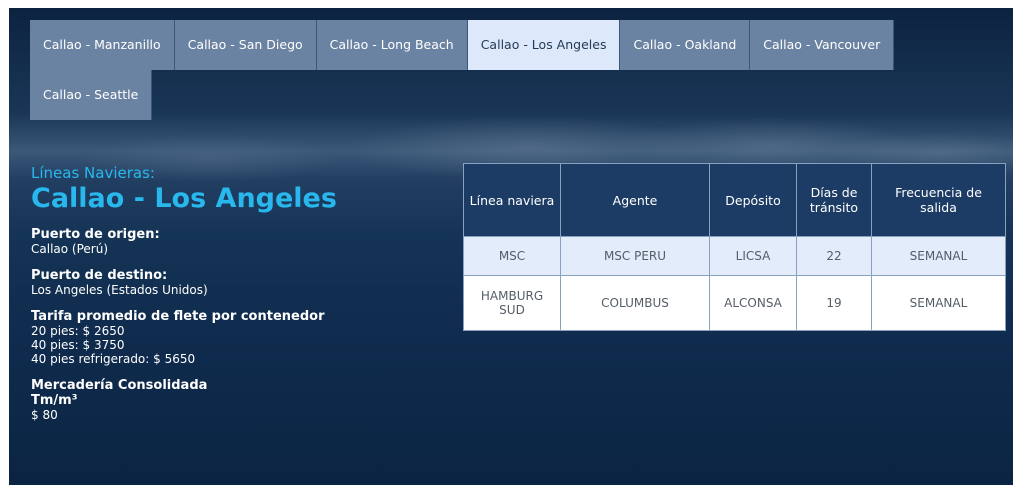 Image resolution: width=1022 pixels, height=489 pixels. I want to click on consolidated-unit: Tm/m³, so click(54, 400).